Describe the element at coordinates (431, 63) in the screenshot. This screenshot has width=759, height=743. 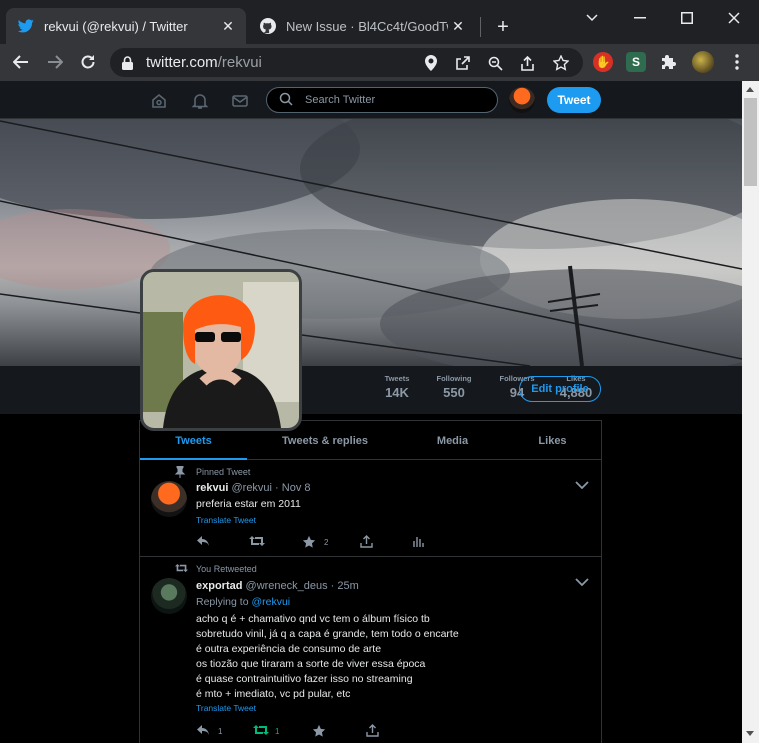
I see `location-pin-icon` at that location.